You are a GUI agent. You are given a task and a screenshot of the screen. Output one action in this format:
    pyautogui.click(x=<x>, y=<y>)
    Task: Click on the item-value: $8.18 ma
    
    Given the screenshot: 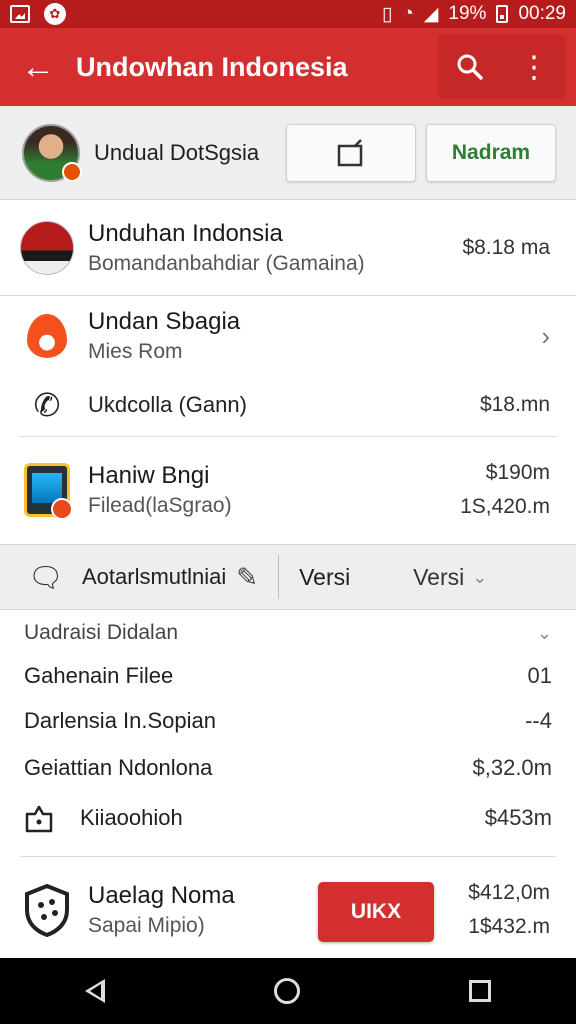 What is the action you would take?
    pyautogui.click(x=506, y=247)
    